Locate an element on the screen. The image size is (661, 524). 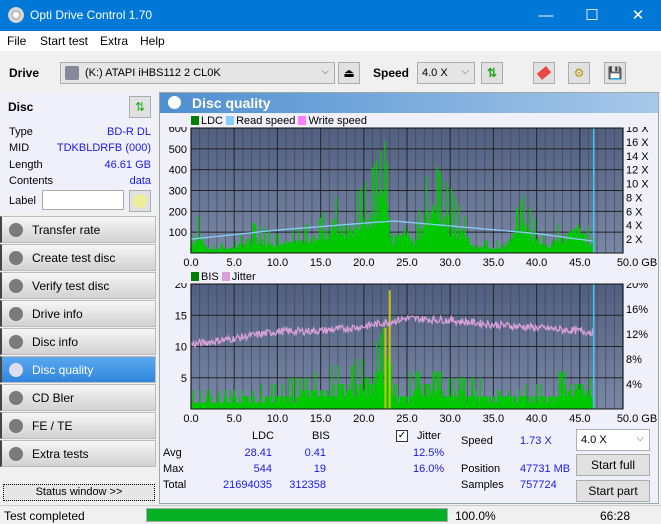
nav-label: Create test disc is located at coordinates (74, 258).